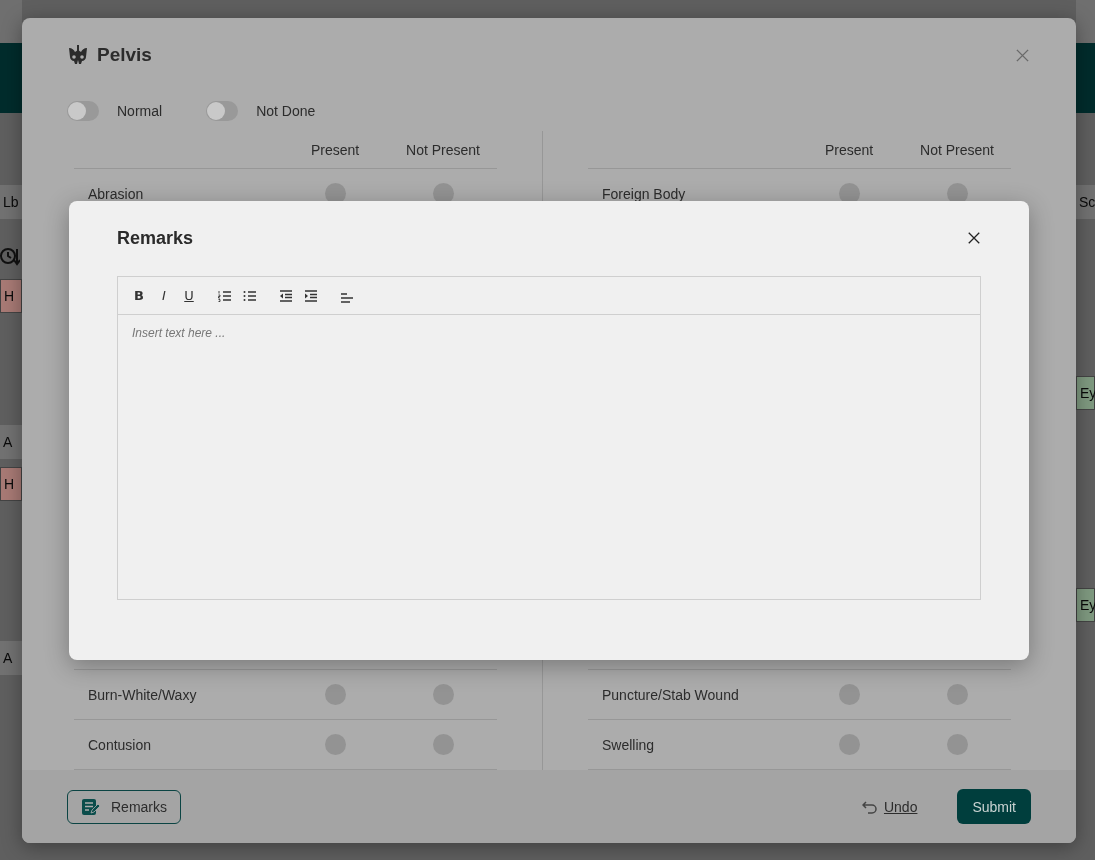 This screenshot has width=1095, height=860. I want to click on dialog-title: Remarks, so click(155, 238).